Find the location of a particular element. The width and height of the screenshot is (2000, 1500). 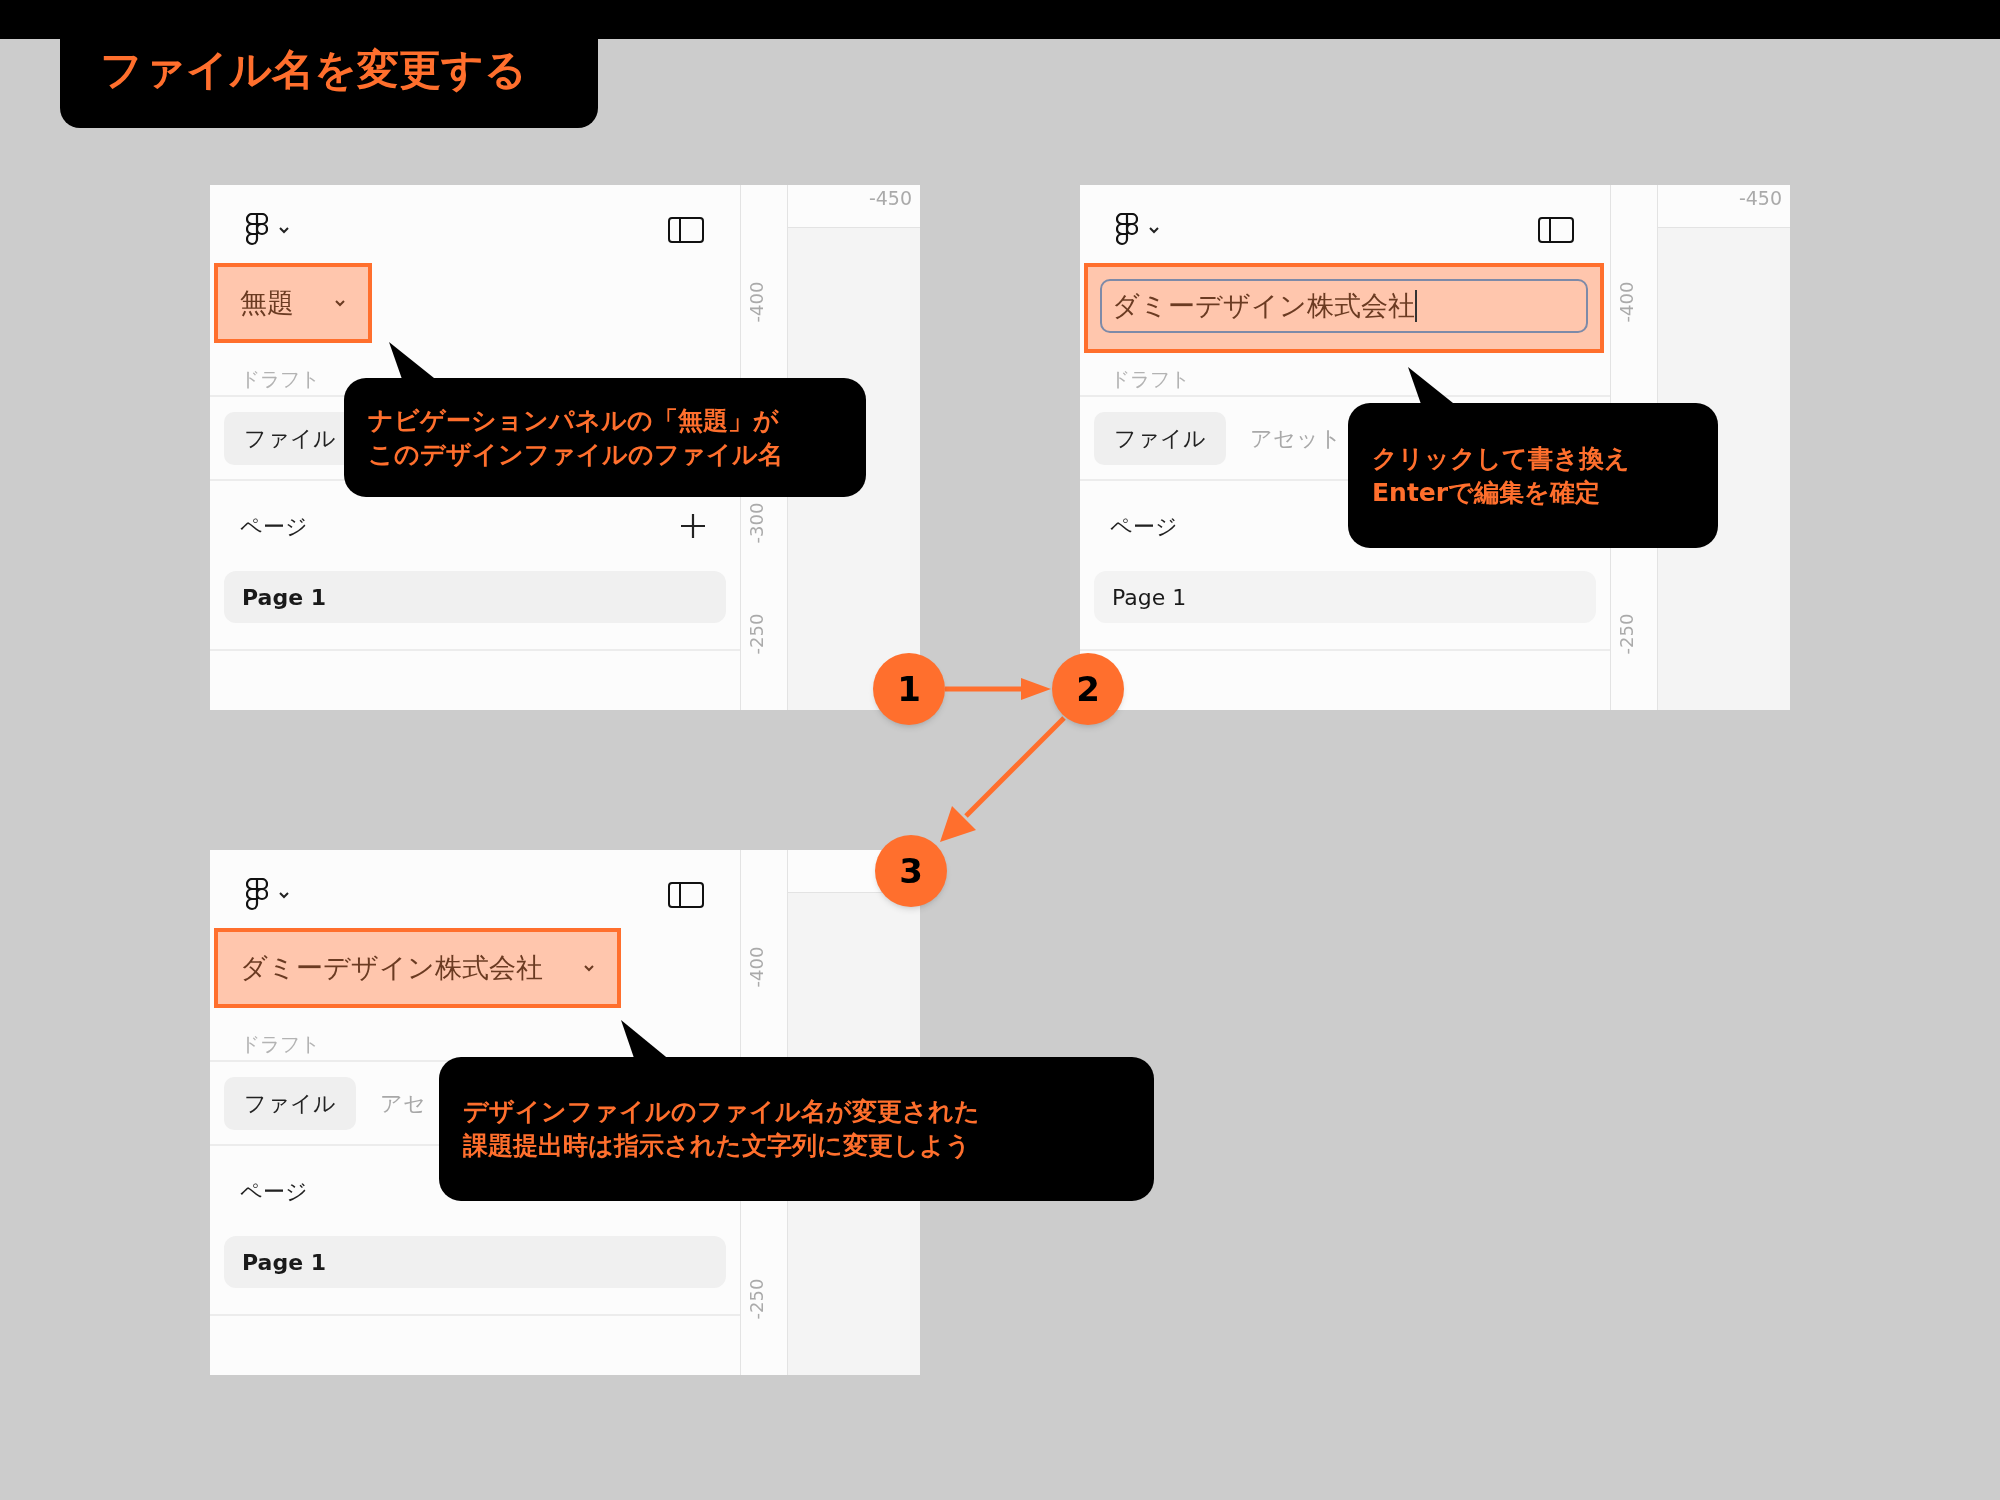

file-name-input: ダミーデザイン株式会社 is located at coordinates (1344, 306).